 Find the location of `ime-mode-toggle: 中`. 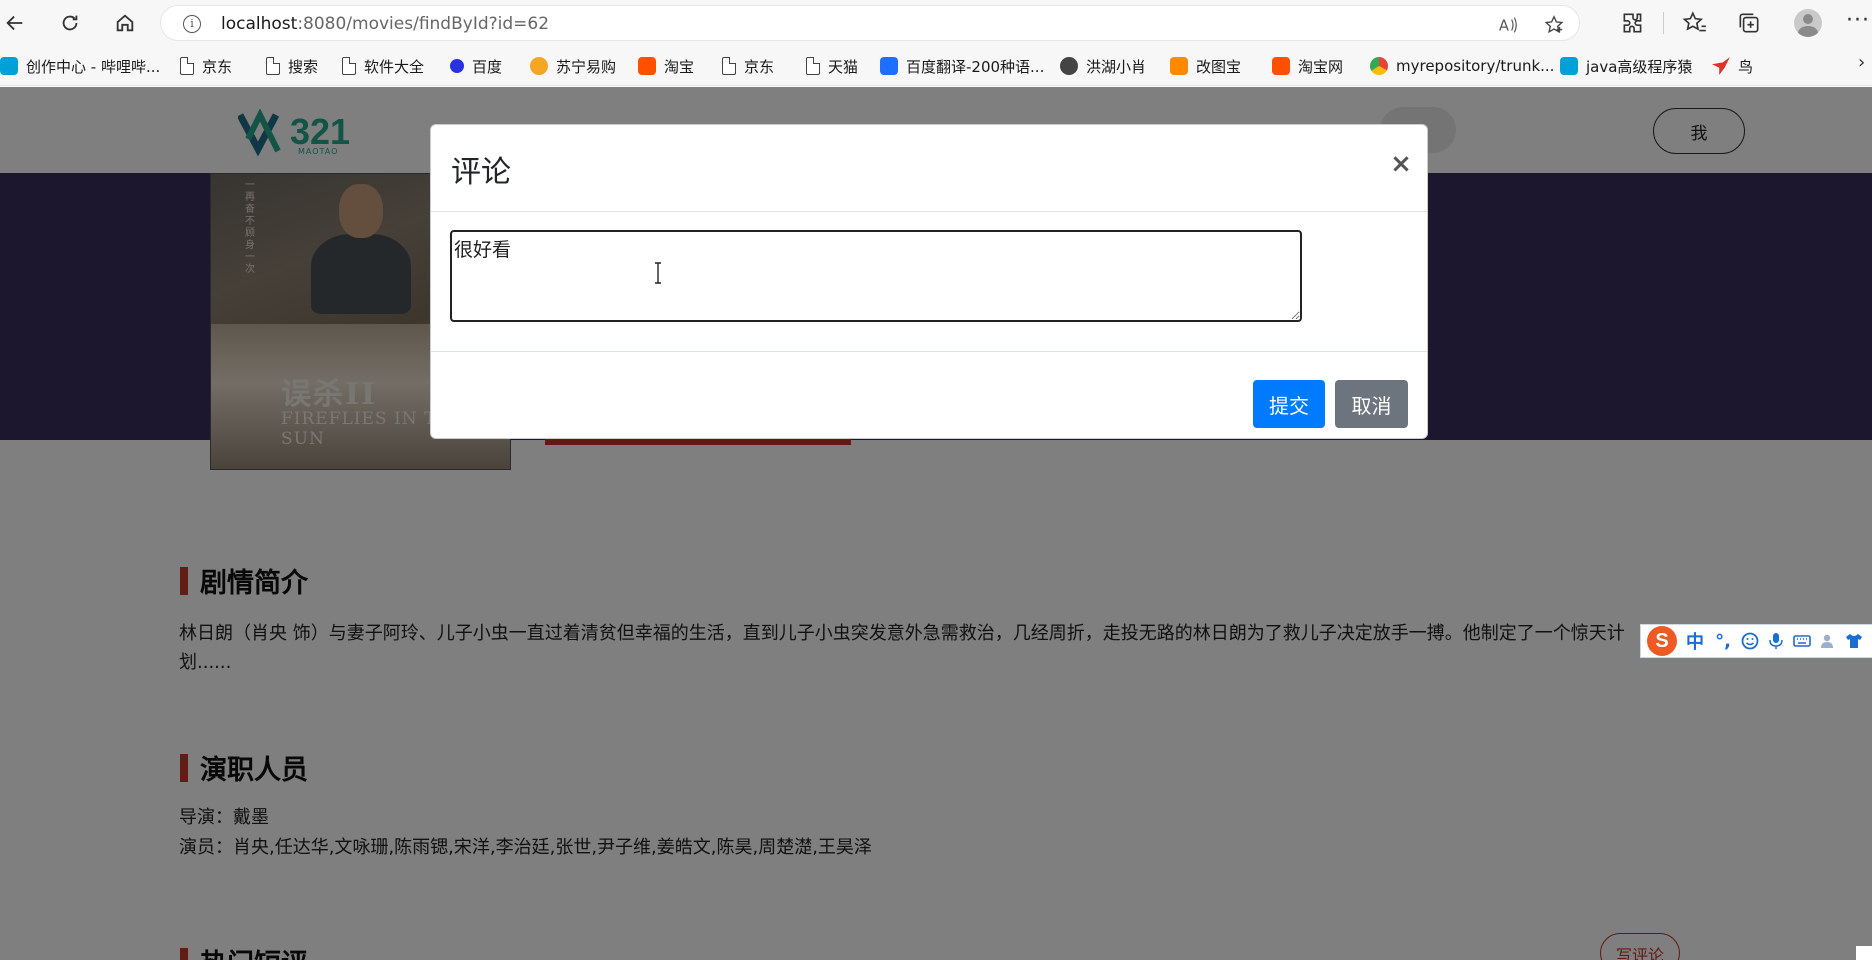

ime-mode-toggle: 中 is located at coordinates (1695, 641).